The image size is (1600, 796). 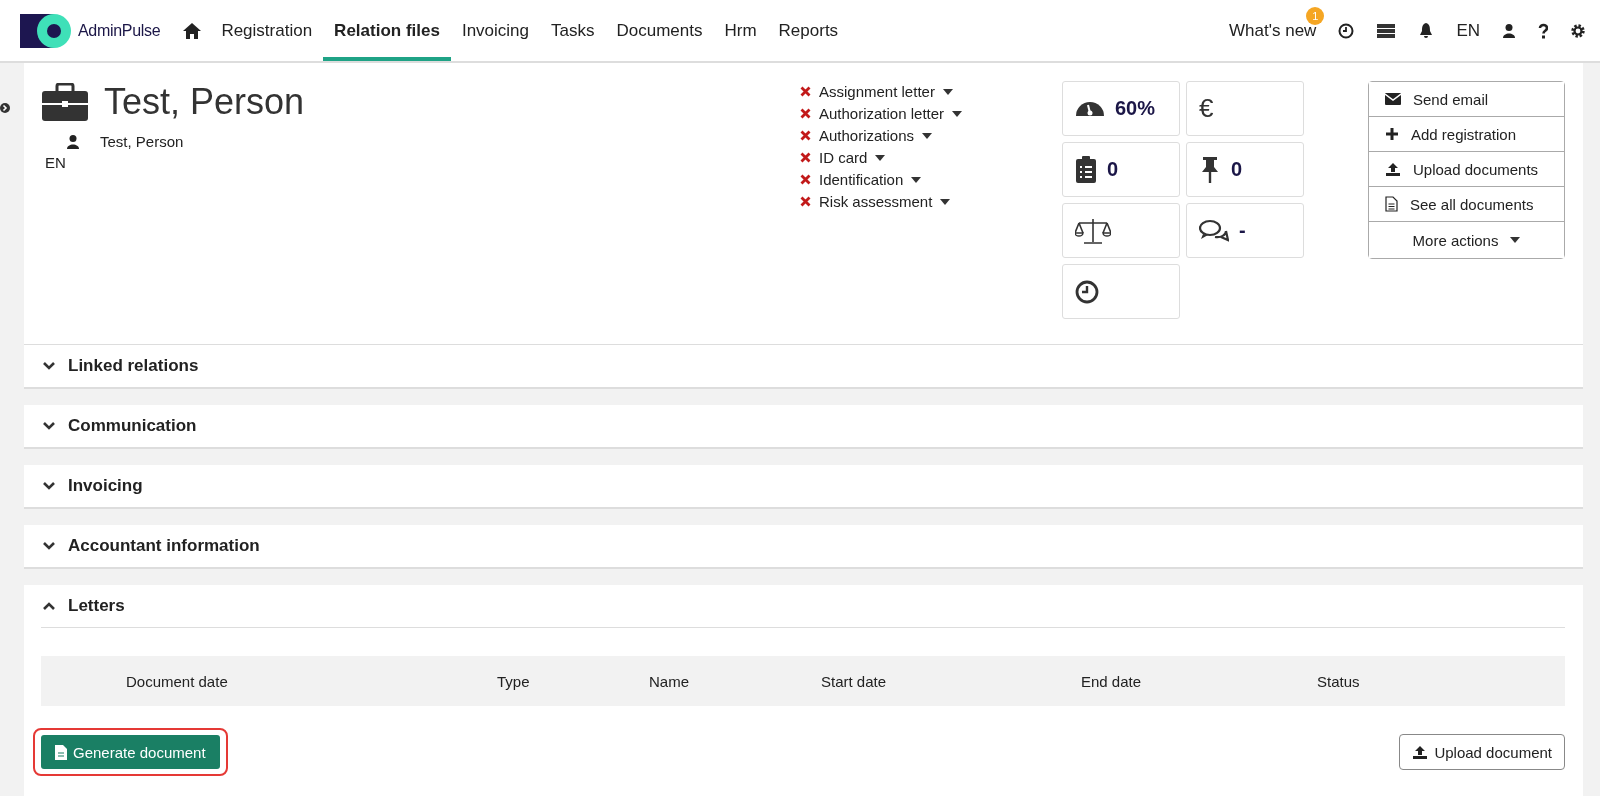 What do you see at coordinates (130, 752) in the screenshot?
I see `generate-document-button: Generate document` at bounding box center [130, 752].